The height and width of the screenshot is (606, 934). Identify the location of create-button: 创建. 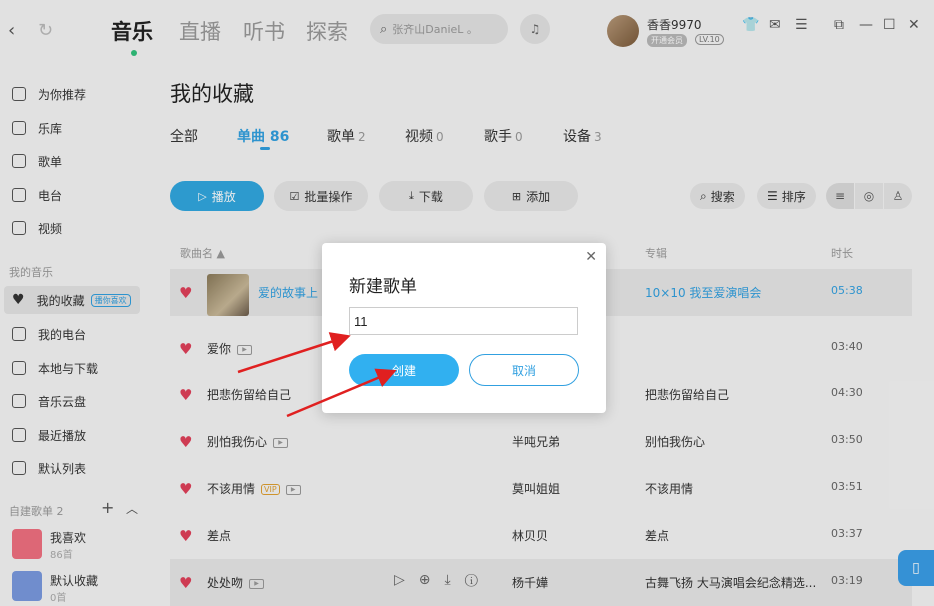
(404, 370).